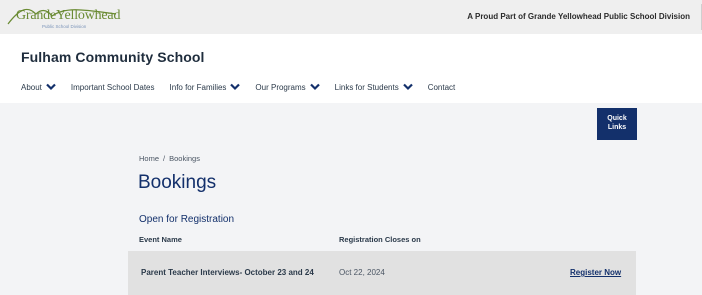 Image resolution: width=702 pixels, height=295 pixels. Describe the element at coordinates (366, 87) in the screenshot. I see `nav-label: Links for Students` at that location.